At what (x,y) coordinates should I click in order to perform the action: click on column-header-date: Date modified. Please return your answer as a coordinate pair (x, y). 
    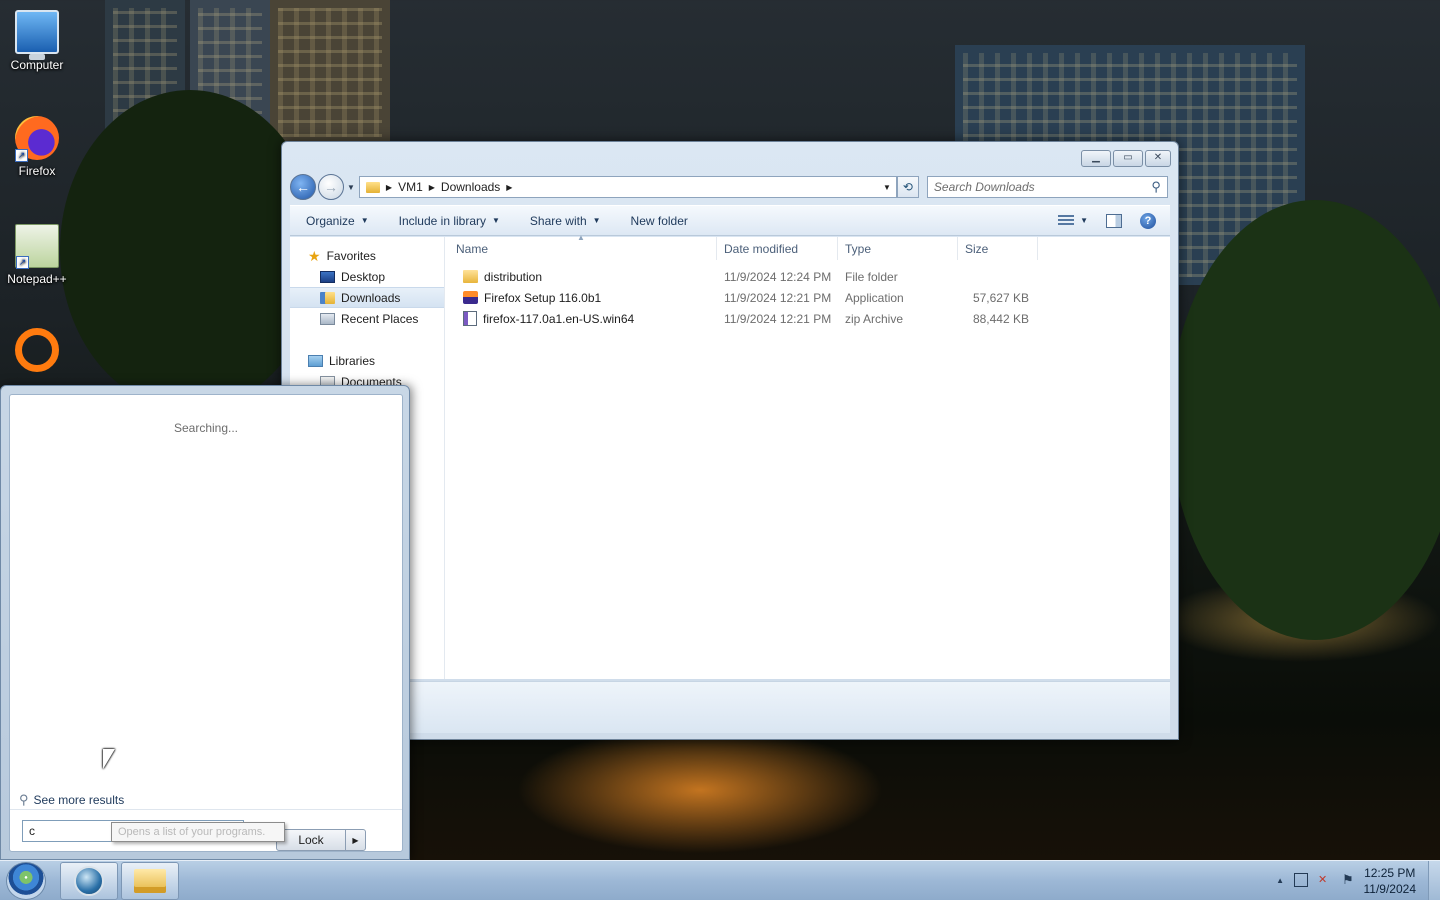
    Looking at the image, I should click on (777, 248).